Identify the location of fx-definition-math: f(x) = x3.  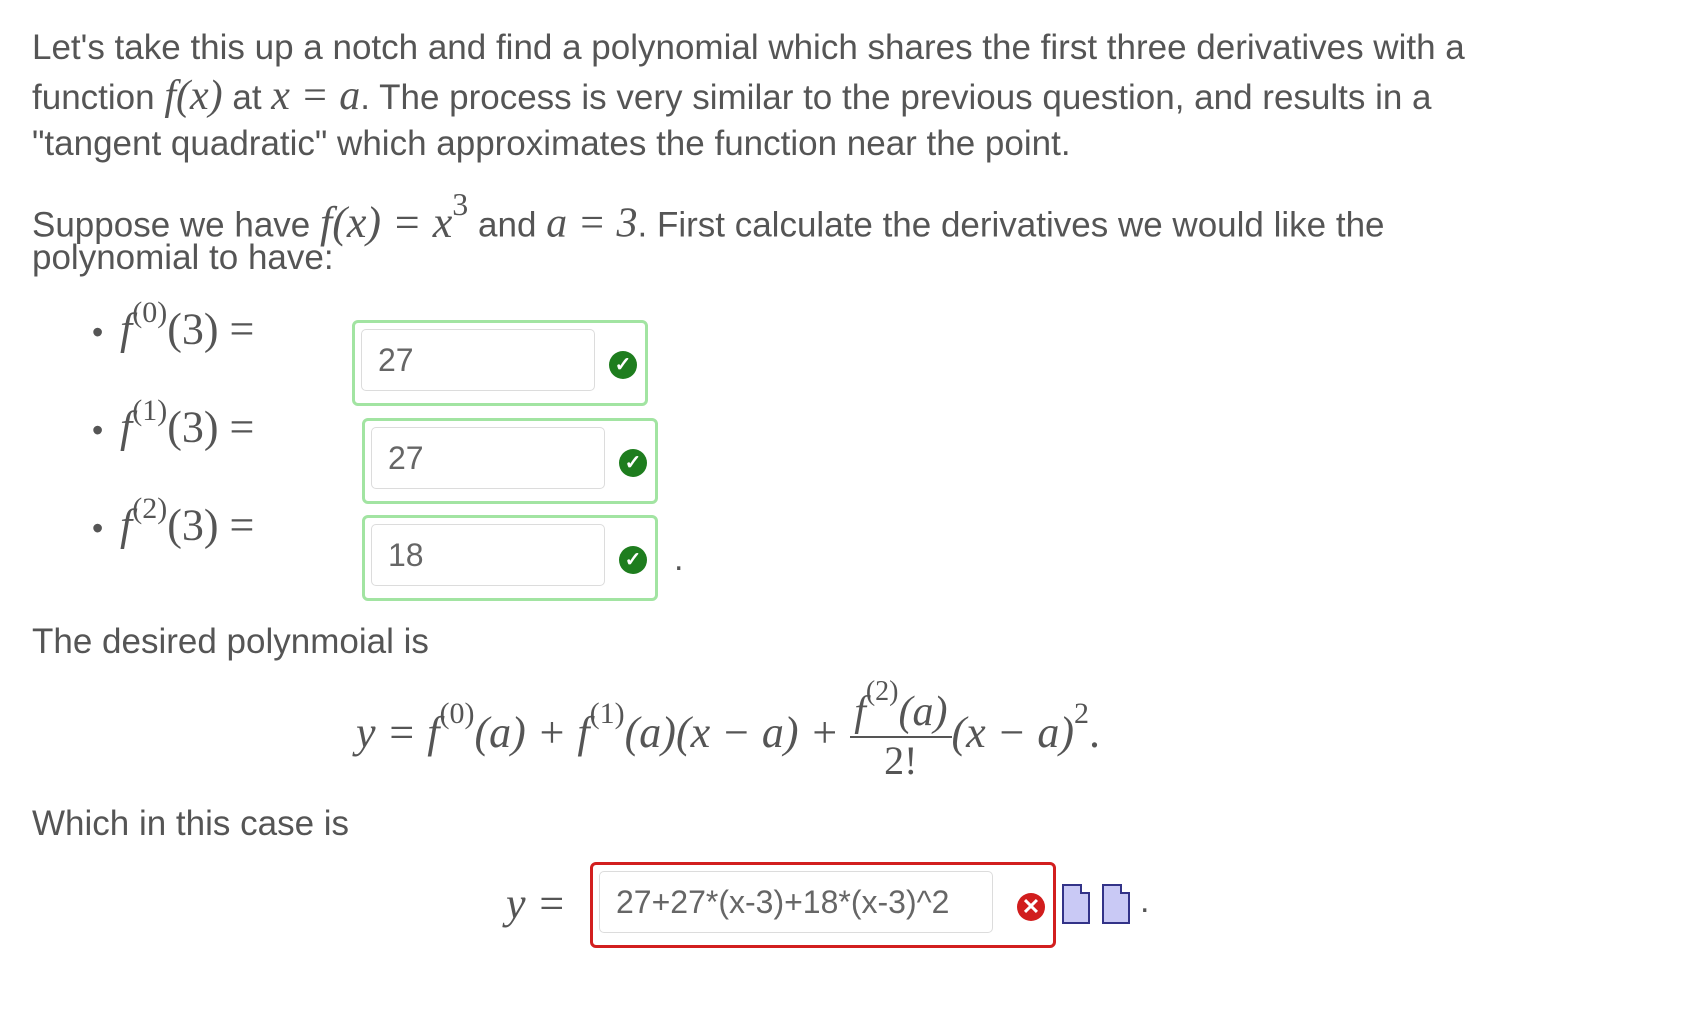
(394, 216).